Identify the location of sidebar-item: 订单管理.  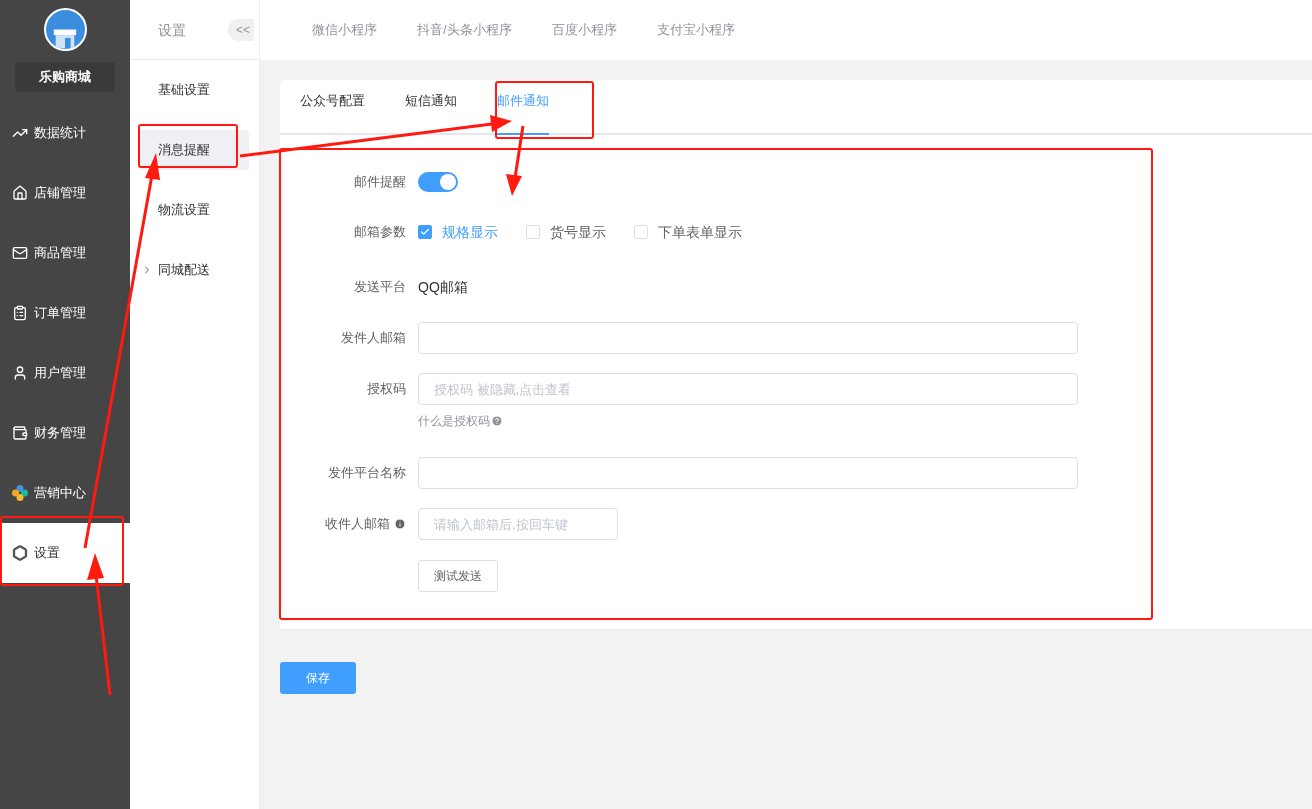
(65, 313).